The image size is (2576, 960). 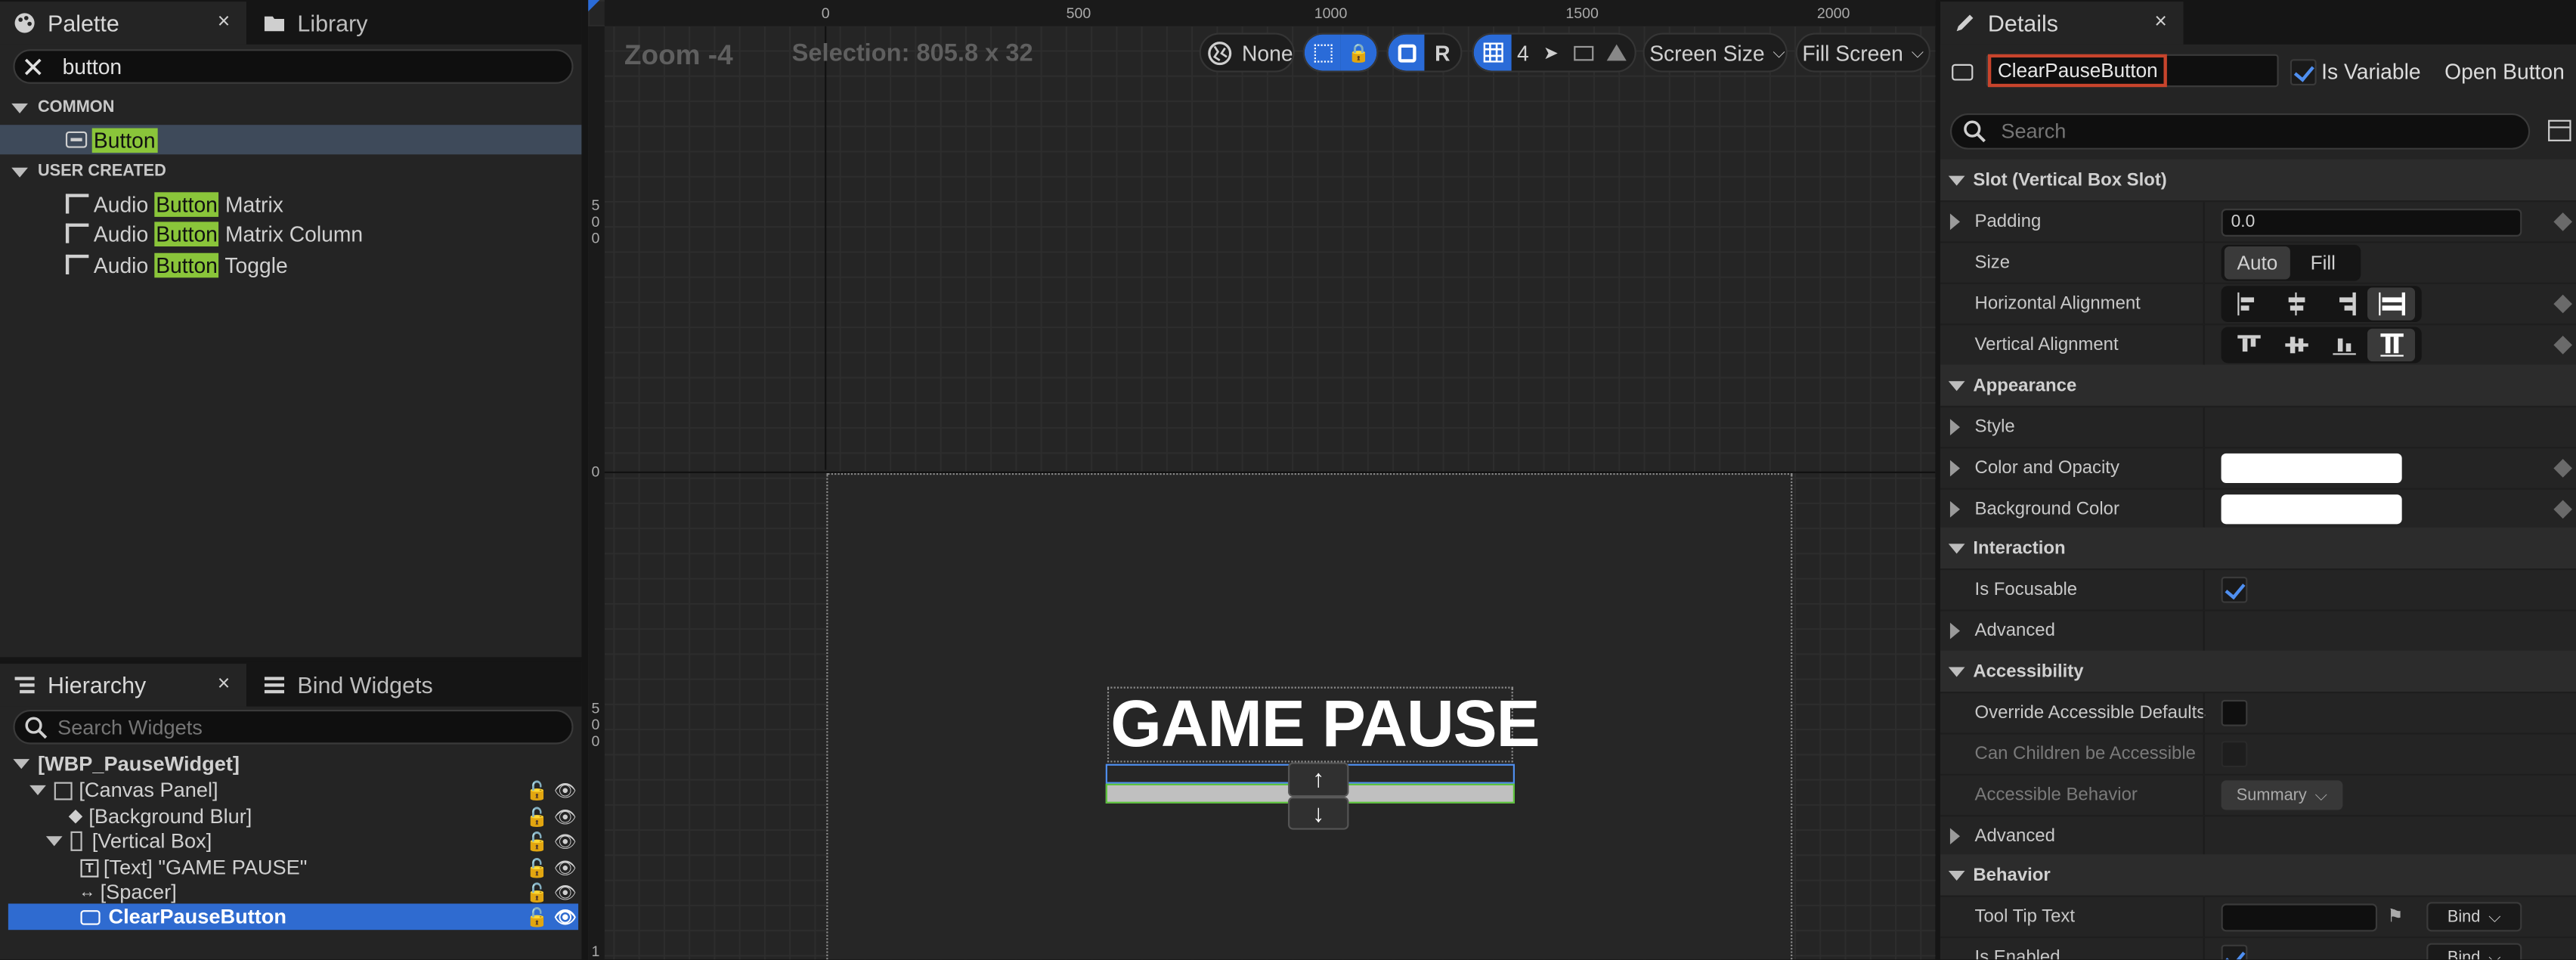 What do you see at coordinates (1492, 52) in the screenshot?
I see `grid-snap-button` at bounding box center [1492, 52].